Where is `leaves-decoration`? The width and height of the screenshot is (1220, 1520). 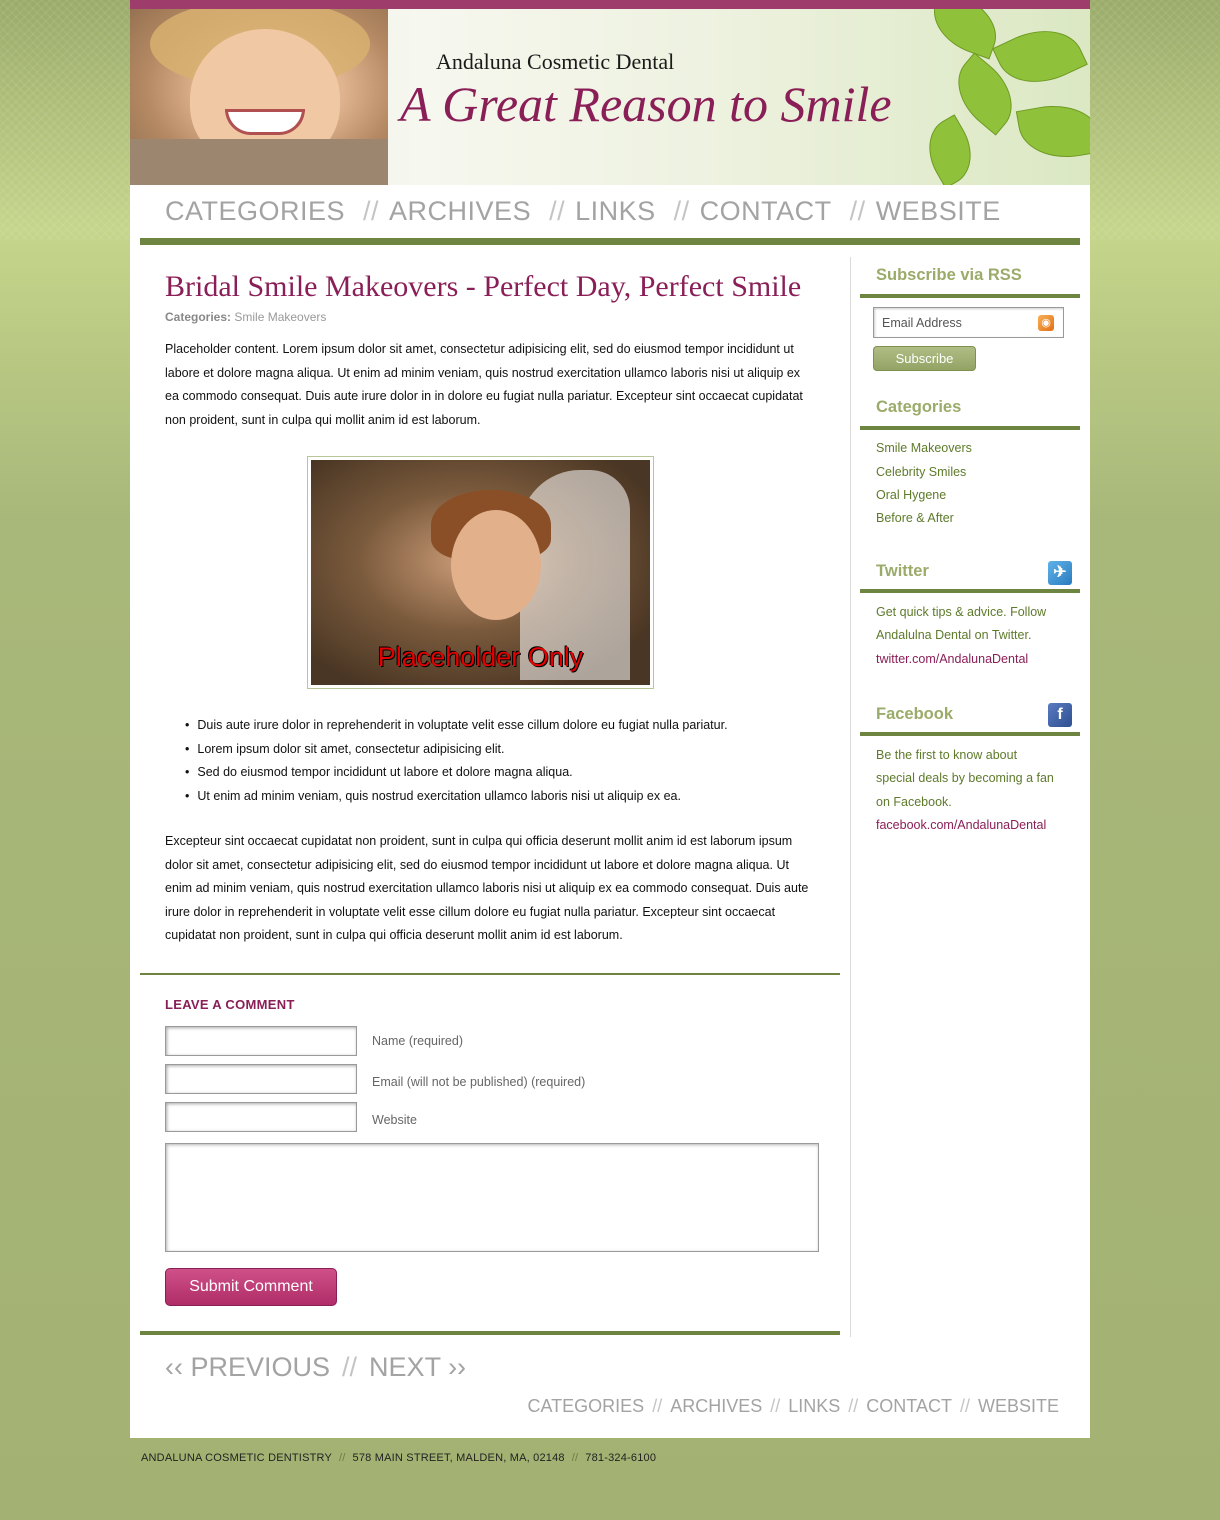 leaves-decoration is located at coordinates (990, 97).